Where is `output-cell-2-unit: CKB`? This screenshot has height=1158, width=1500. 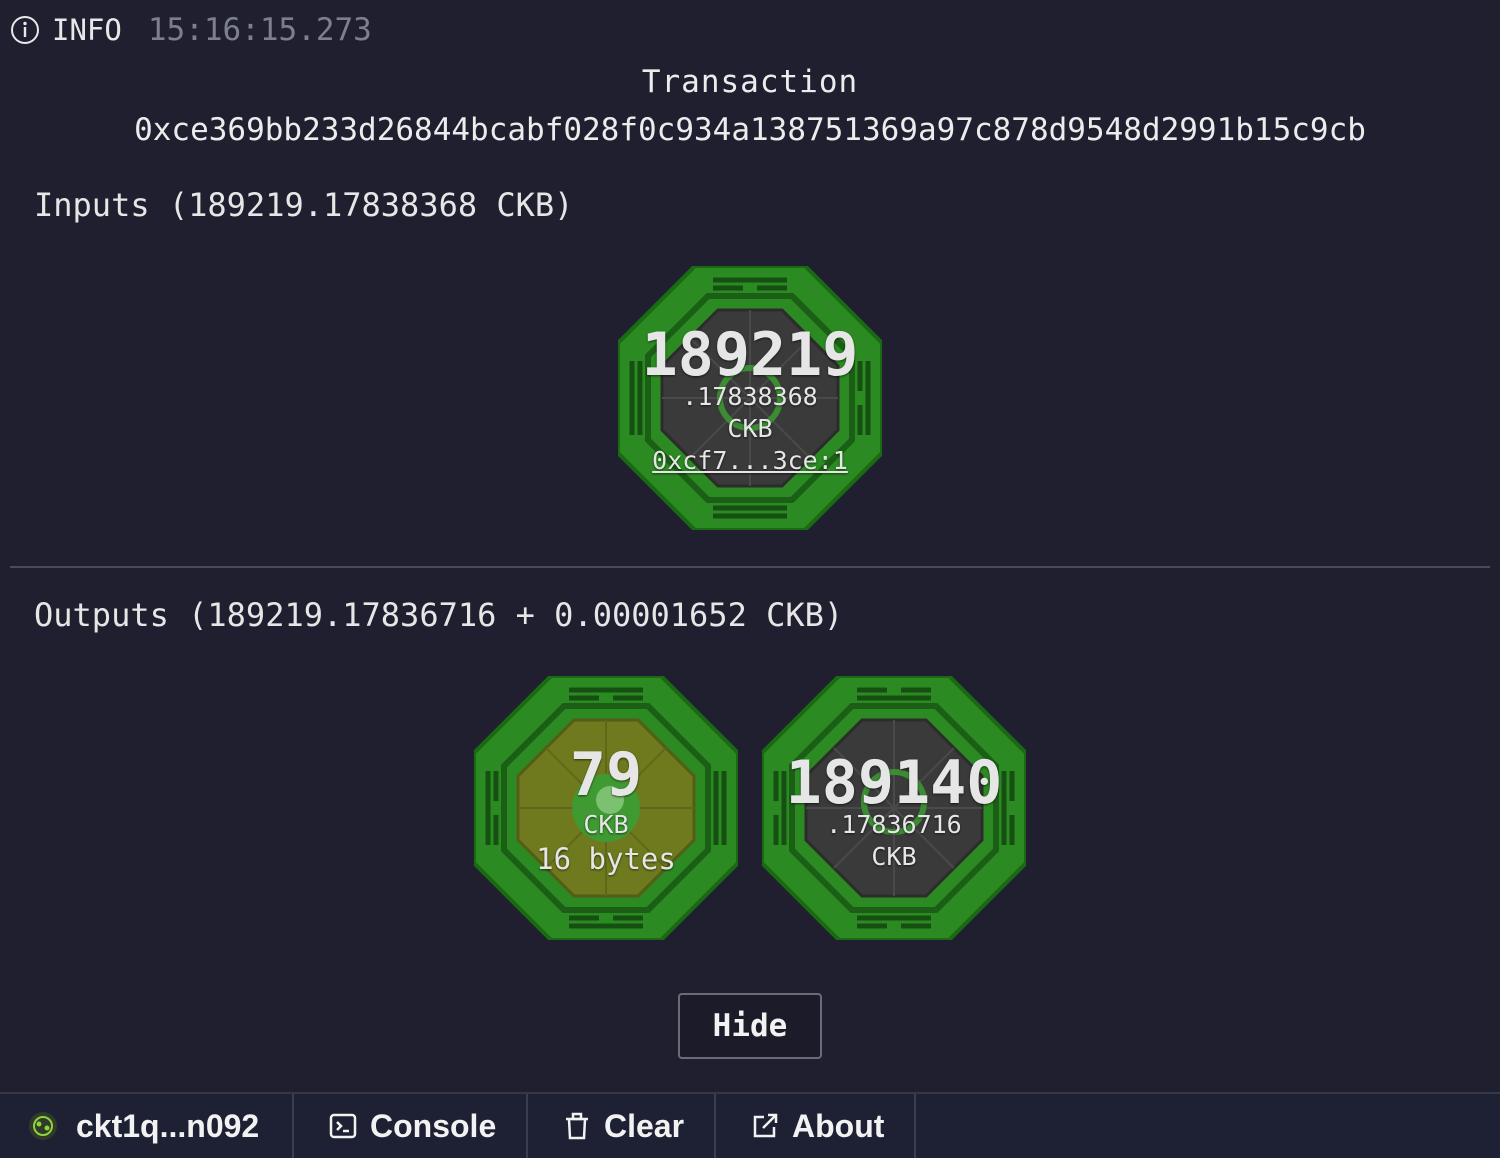 output-cell-2-unit: CKB is located at coordinates (894, 856).